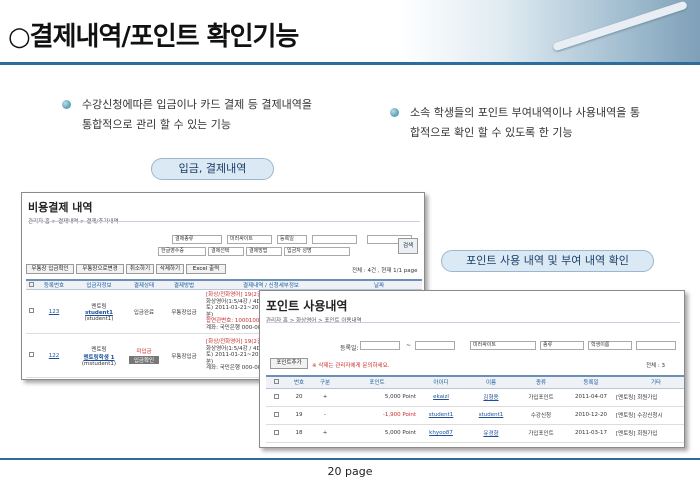 This screenshot has height=485, width=700. I want to click on record-count: 전체 : 3, so click(655, 366).